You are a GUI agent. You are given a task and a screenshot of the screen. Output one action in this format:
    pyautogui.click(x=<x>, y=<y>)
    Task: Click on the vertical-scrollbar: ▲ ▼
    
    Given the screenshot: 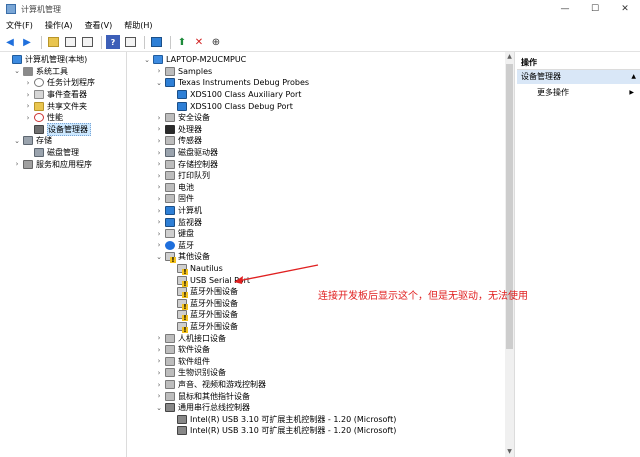 What is the action you would take?
    pyautogui.click(x=509, y=254)
    